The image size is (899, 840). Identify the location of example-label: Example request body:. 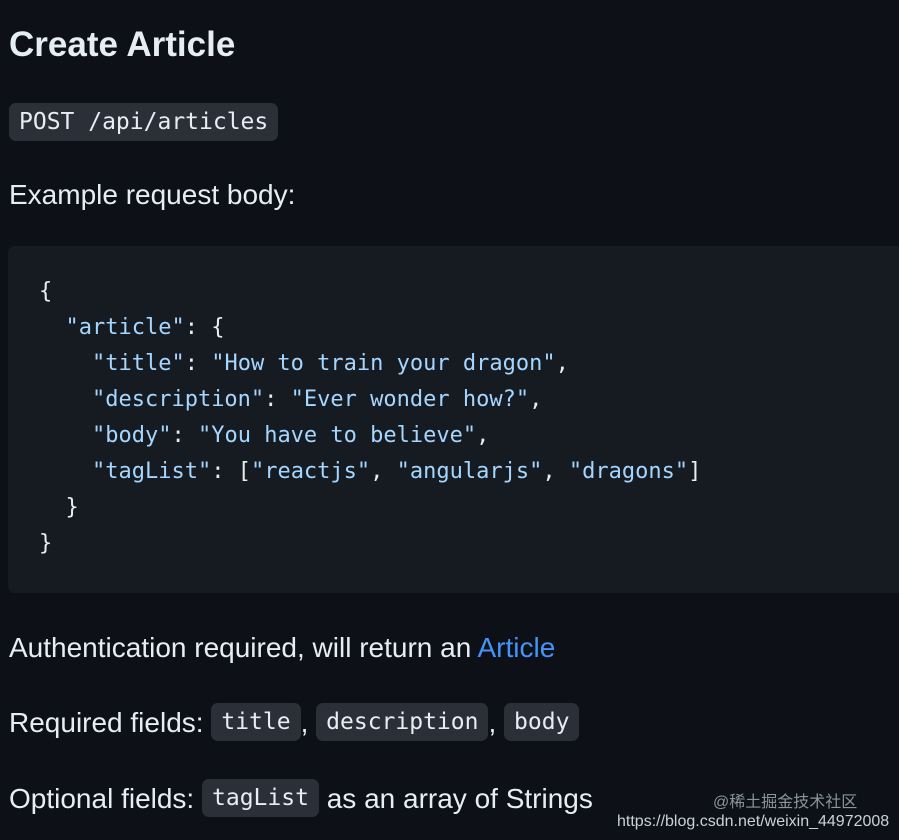
(152, 194).